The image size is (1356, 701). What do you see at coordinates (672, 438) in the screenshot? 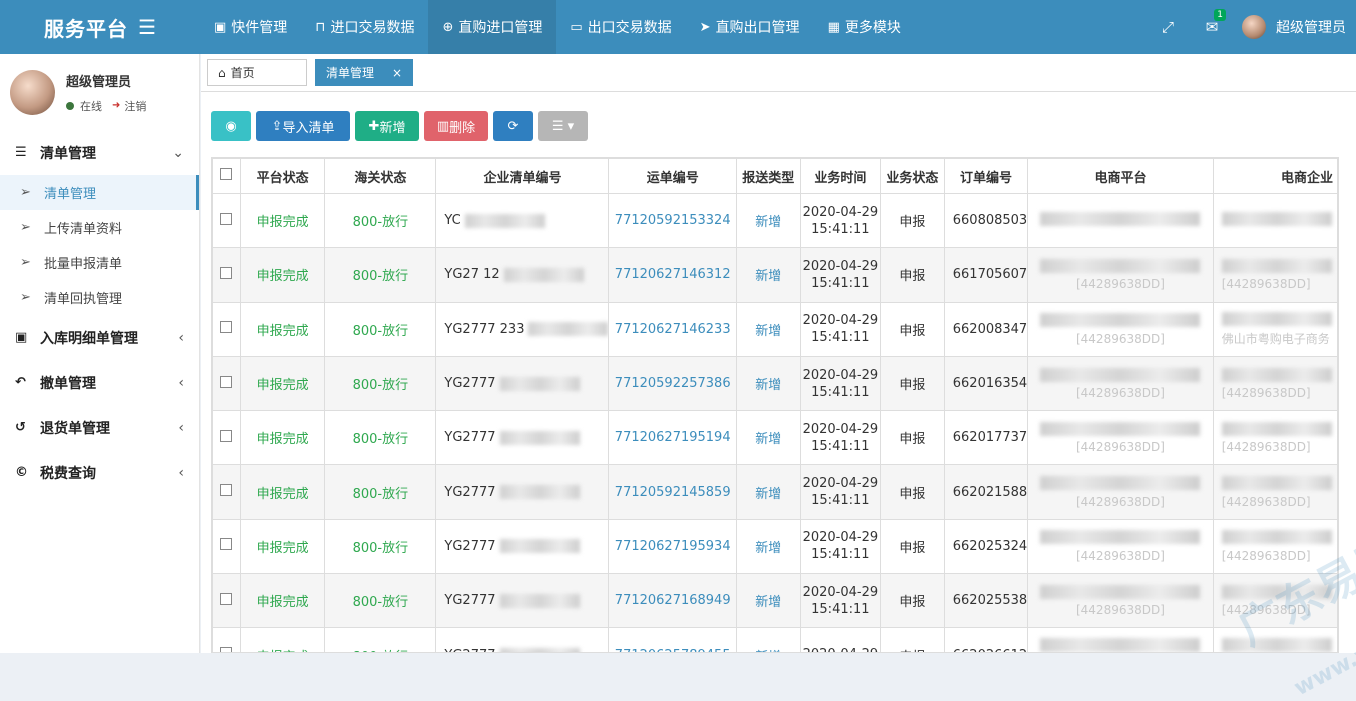
I see `waybill-link: 77120627195194` at bounding box center [672, 438].